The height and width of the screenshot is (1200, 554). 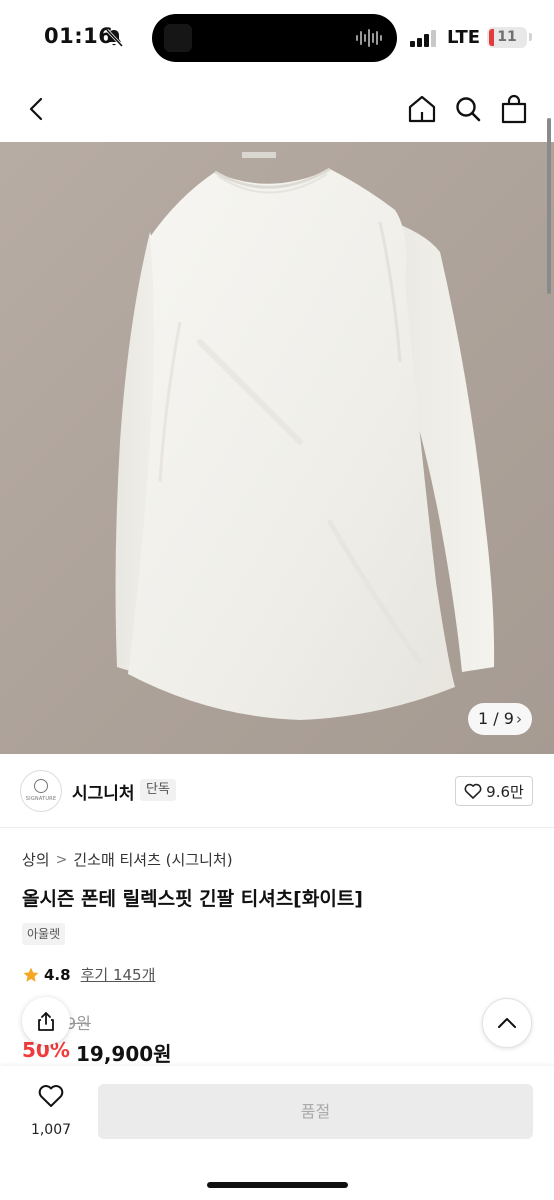 I want to click on network-label: LTE, so click(x=464, y=37).